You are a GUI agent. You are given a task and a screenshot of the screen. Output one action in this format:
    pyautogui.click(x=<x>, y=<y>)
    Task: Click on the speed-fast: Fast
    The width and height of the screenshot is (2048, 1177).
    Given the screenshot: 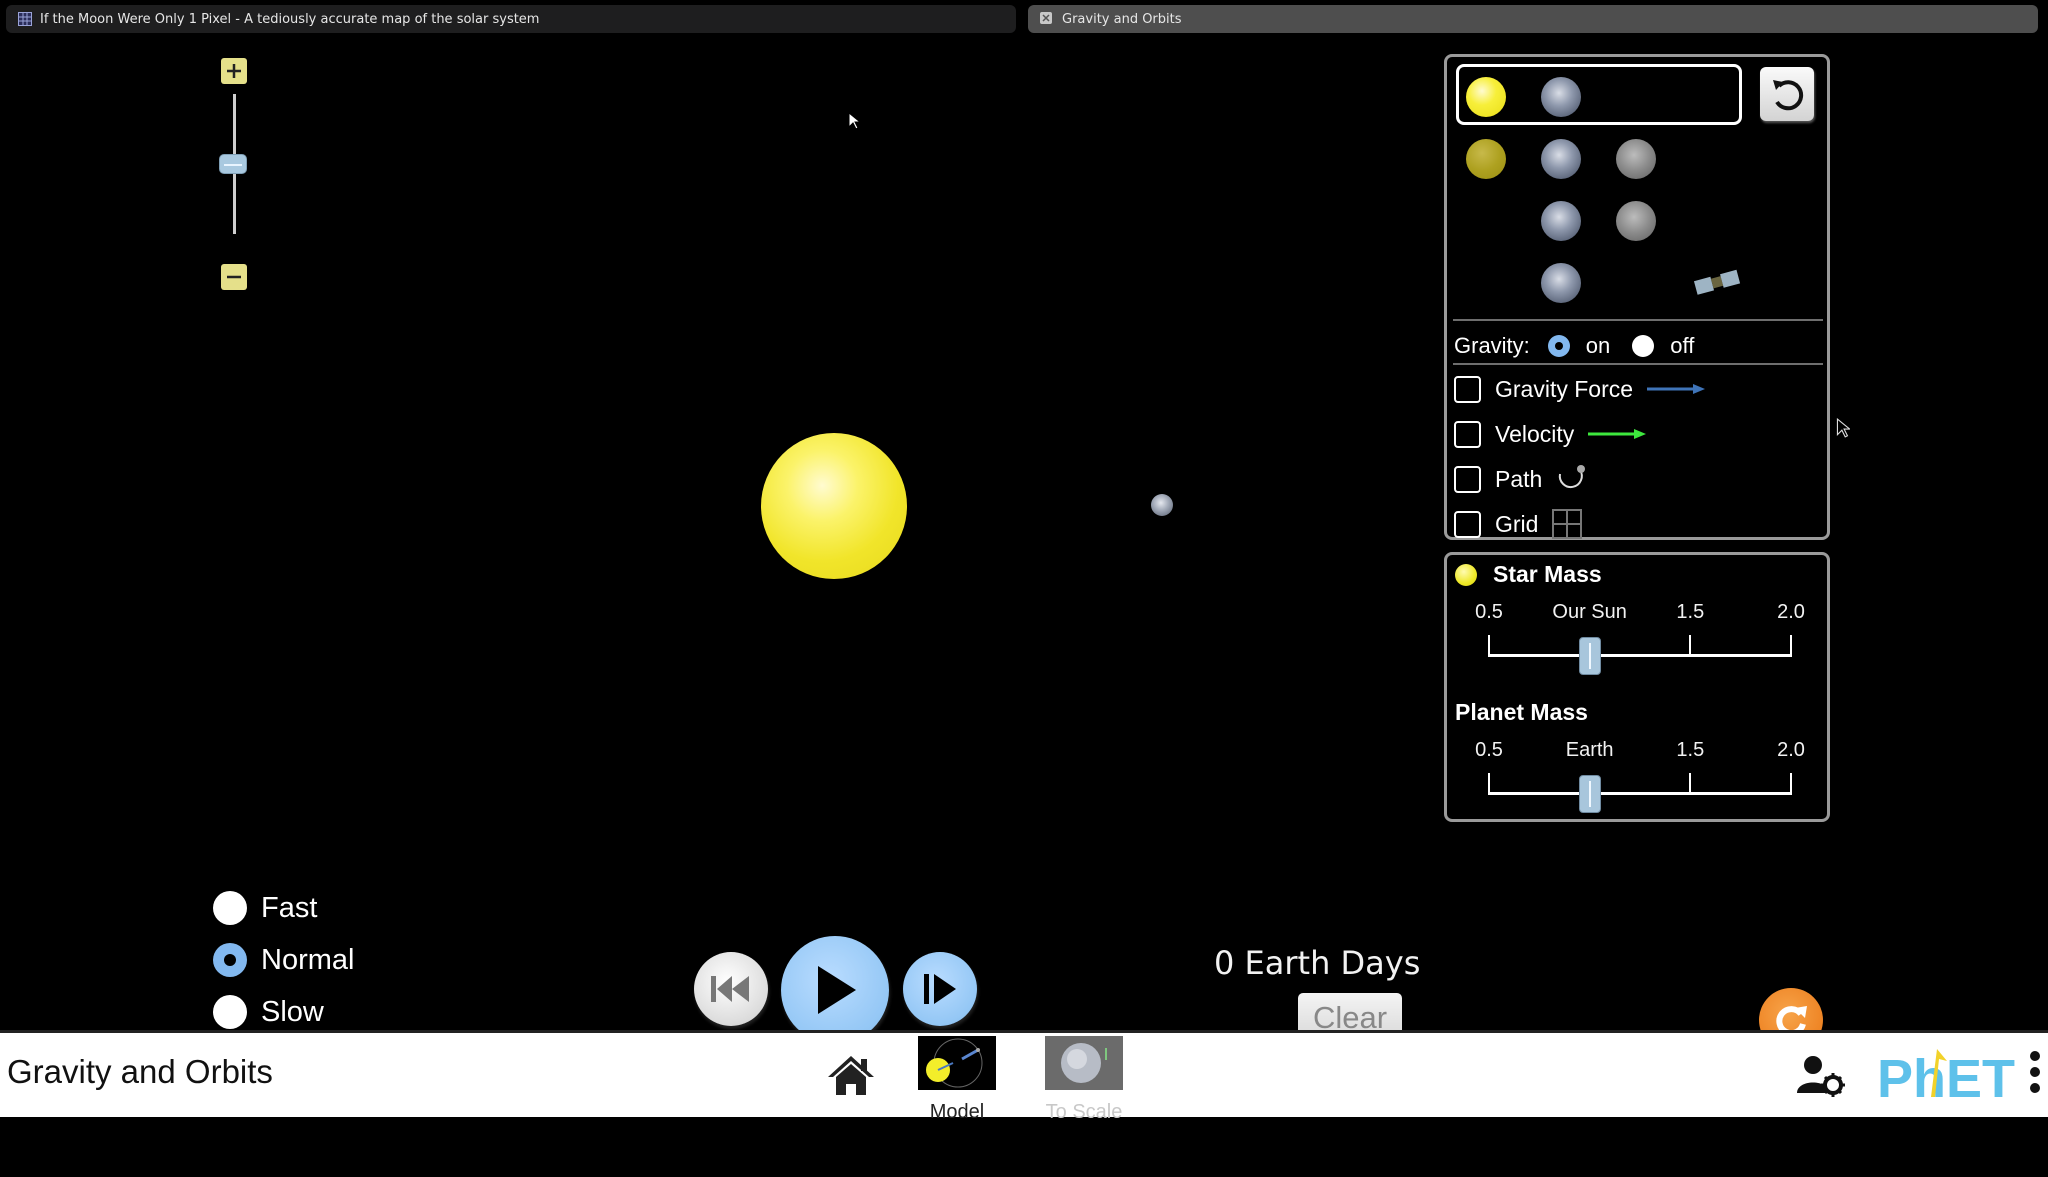 What is the action you would take?
    pyautogui.click(x=283, y=908)
    